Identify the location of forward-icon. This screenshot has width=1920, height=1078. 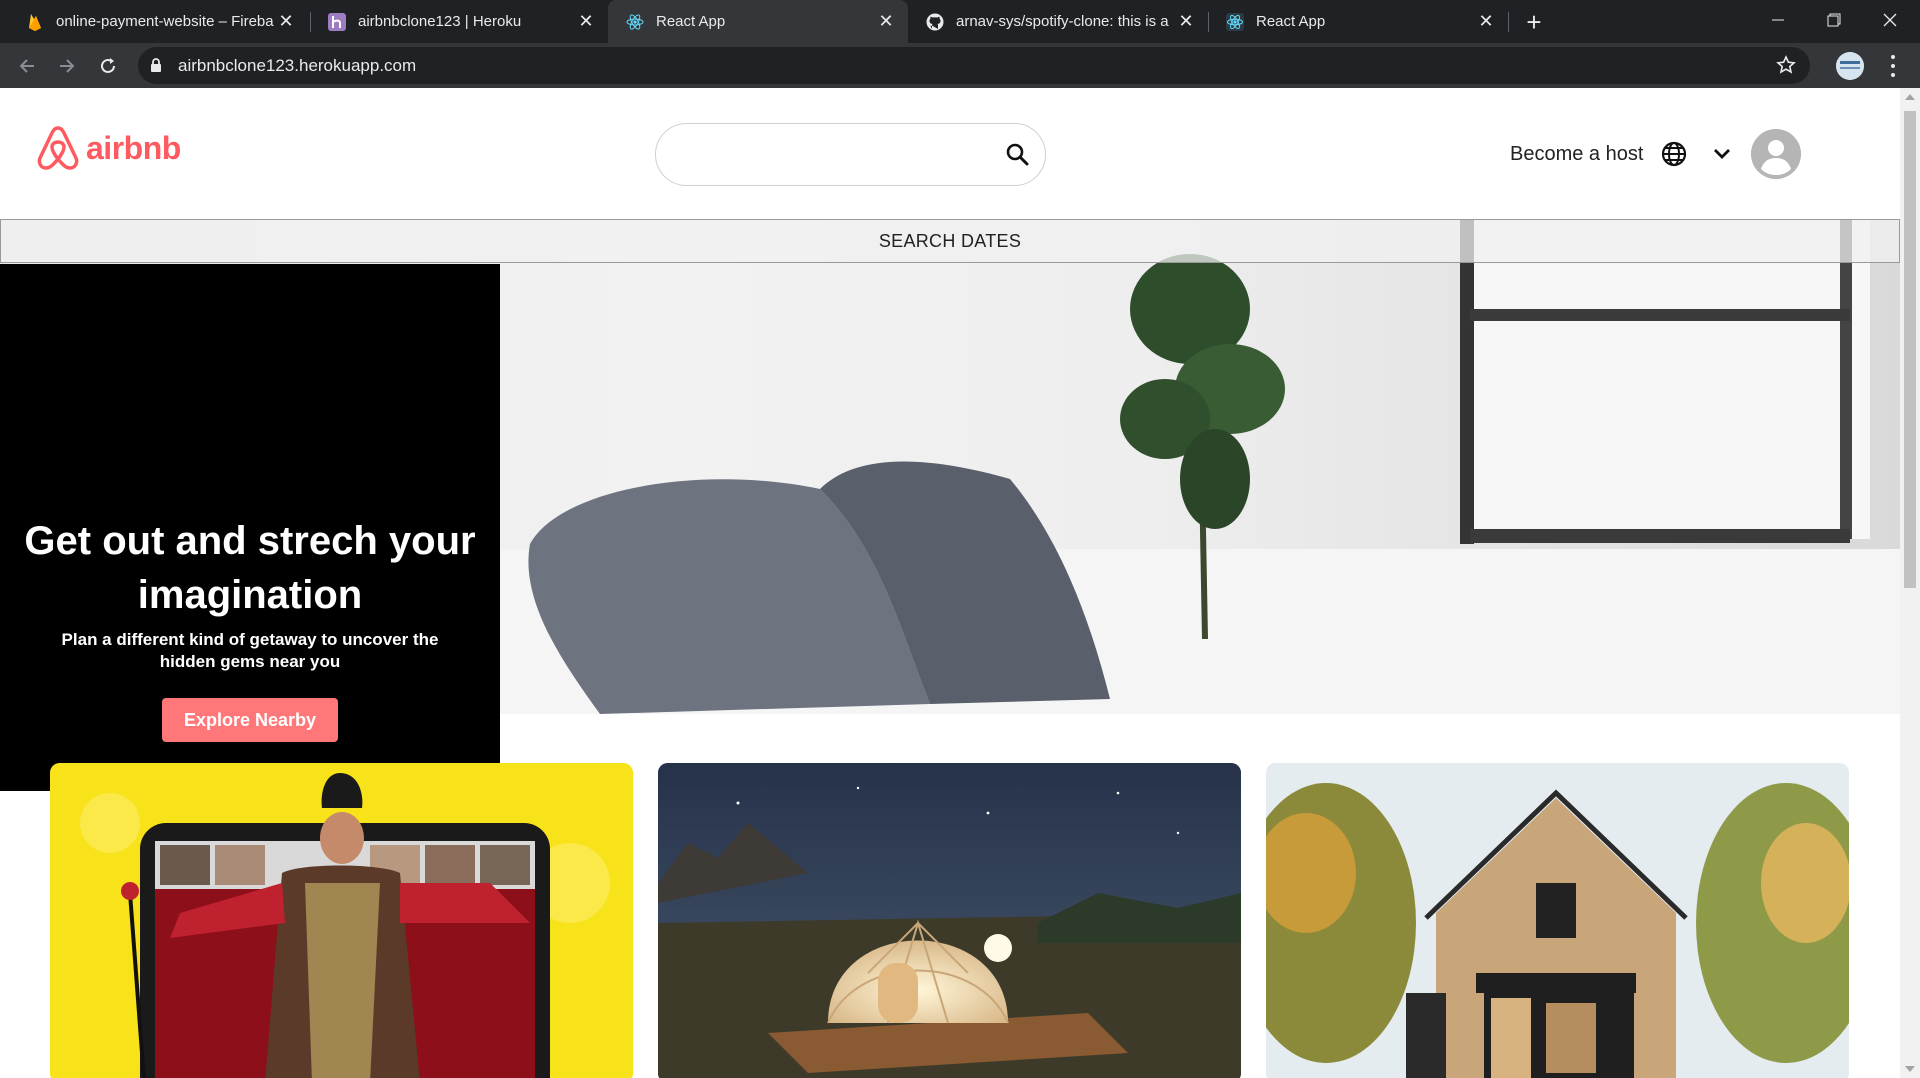
(67, 66).